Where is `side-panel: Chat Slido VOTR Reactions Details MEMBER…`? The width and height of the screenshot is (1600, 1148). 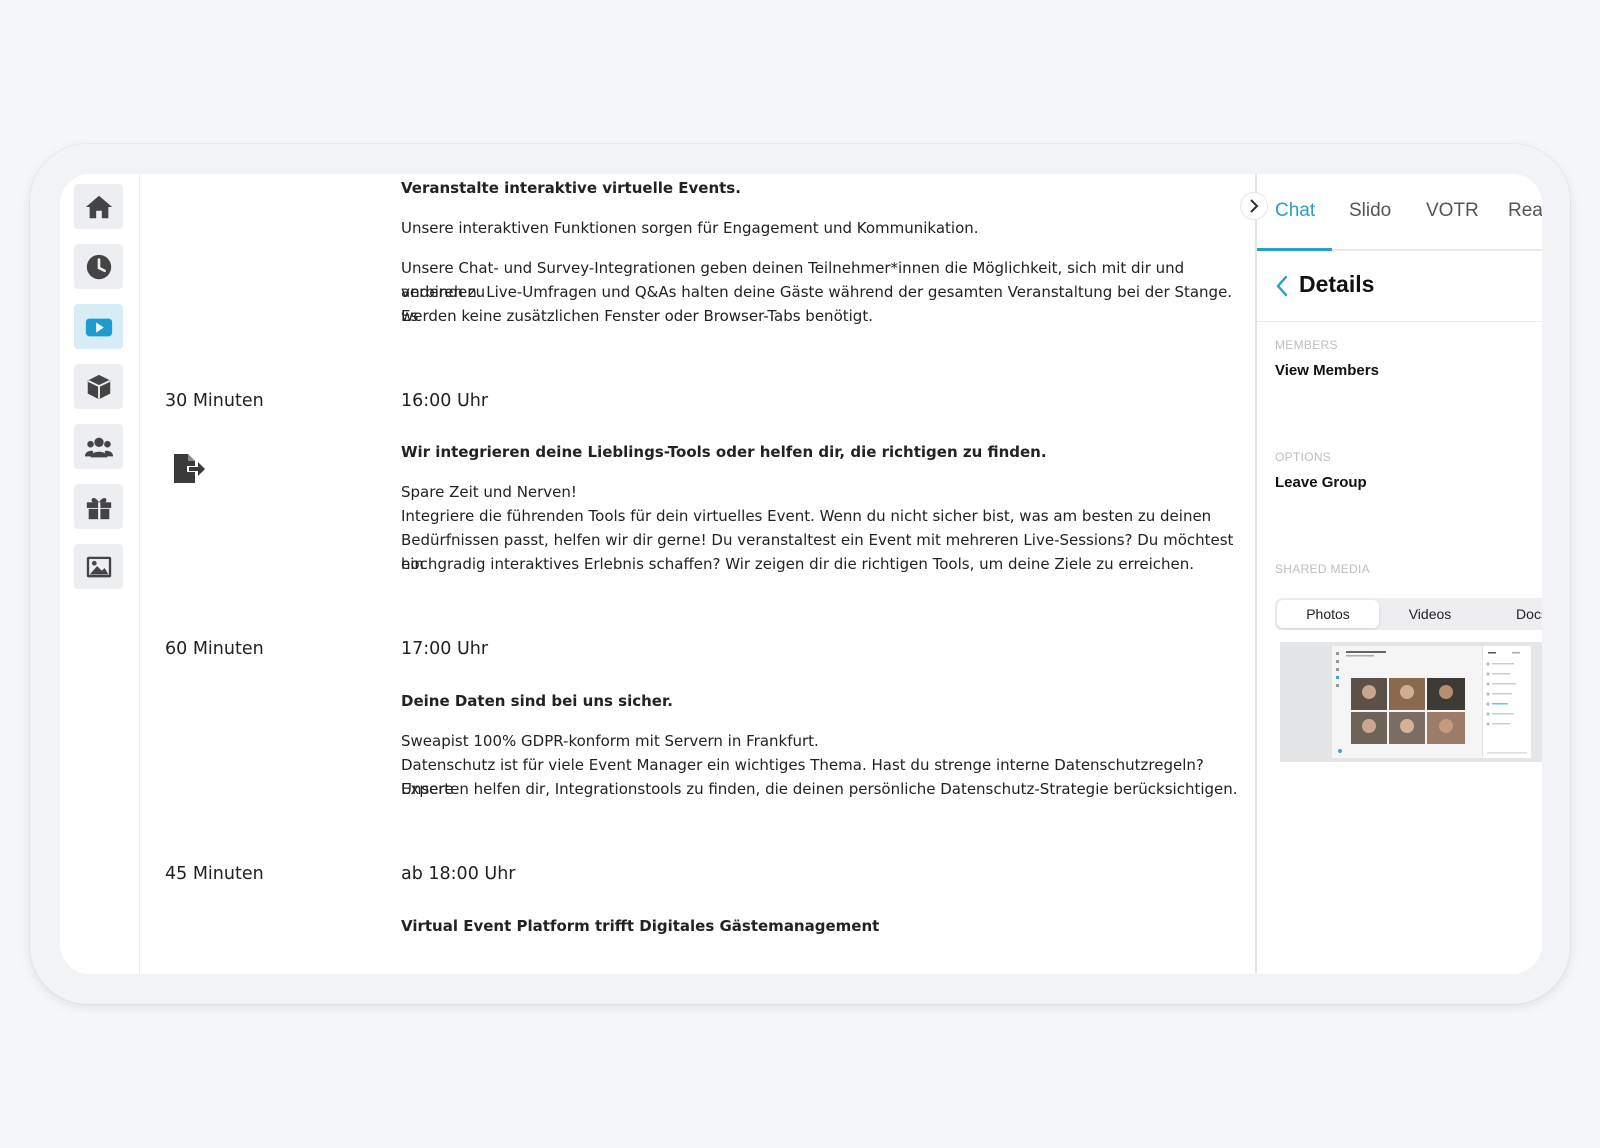 side-panel: Chat Slido VOTR Reactions Details MEMBER… is located at coordinates (1398, 574).